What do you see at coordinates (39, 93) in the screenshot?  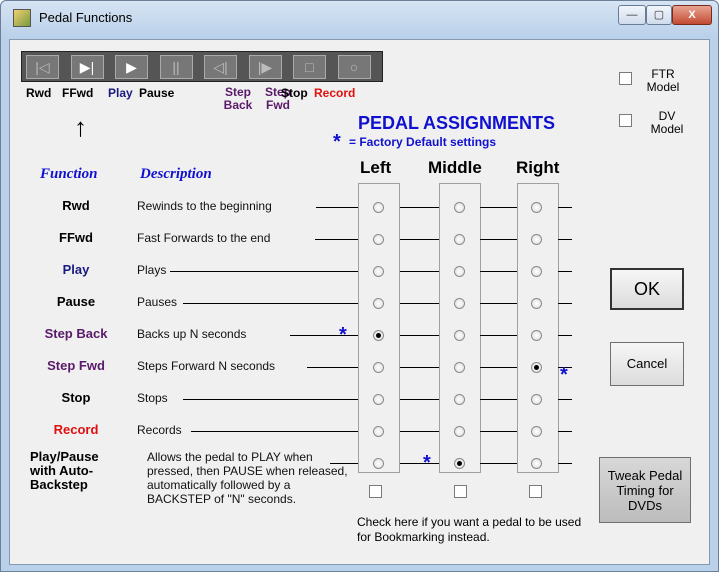 I see `transport-label-rwd: Rwd` at bounding box center [39, 93].